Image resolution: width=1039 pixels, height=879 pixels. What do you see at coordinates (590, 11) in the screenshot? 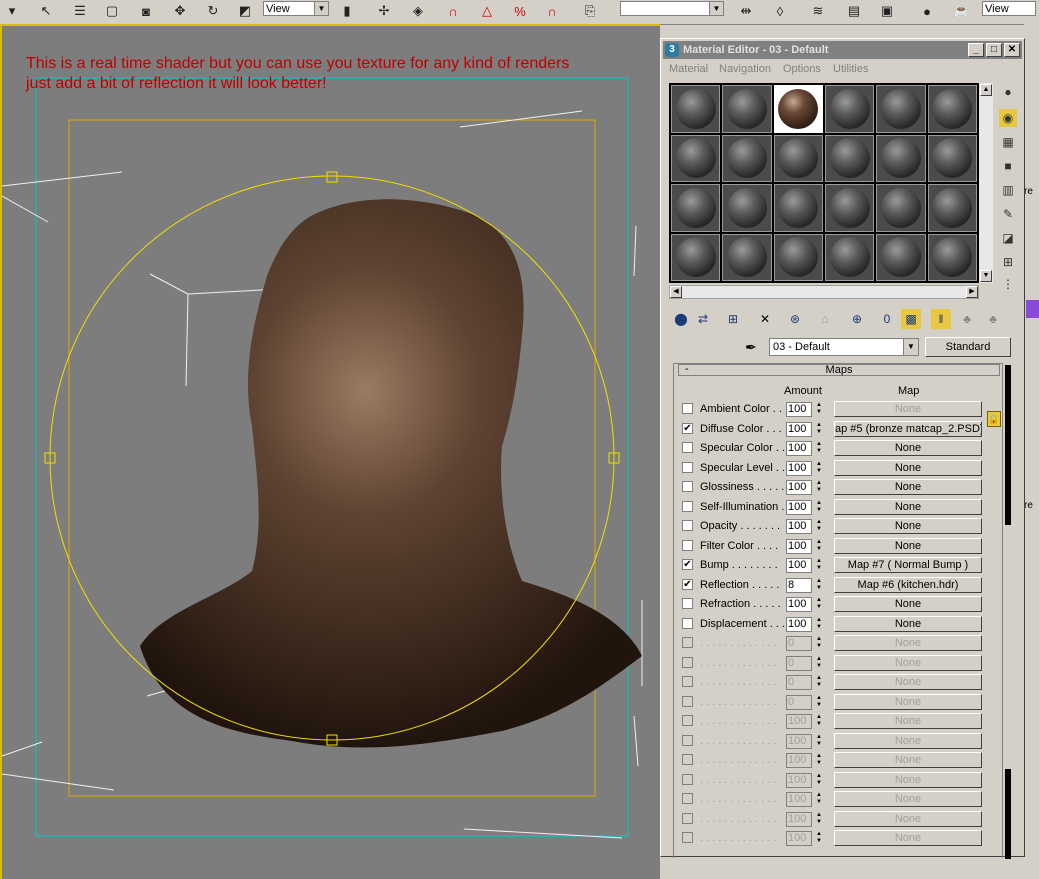
I see `edit-named-selection-icon: ⎘` at bounding box center [590, 11].